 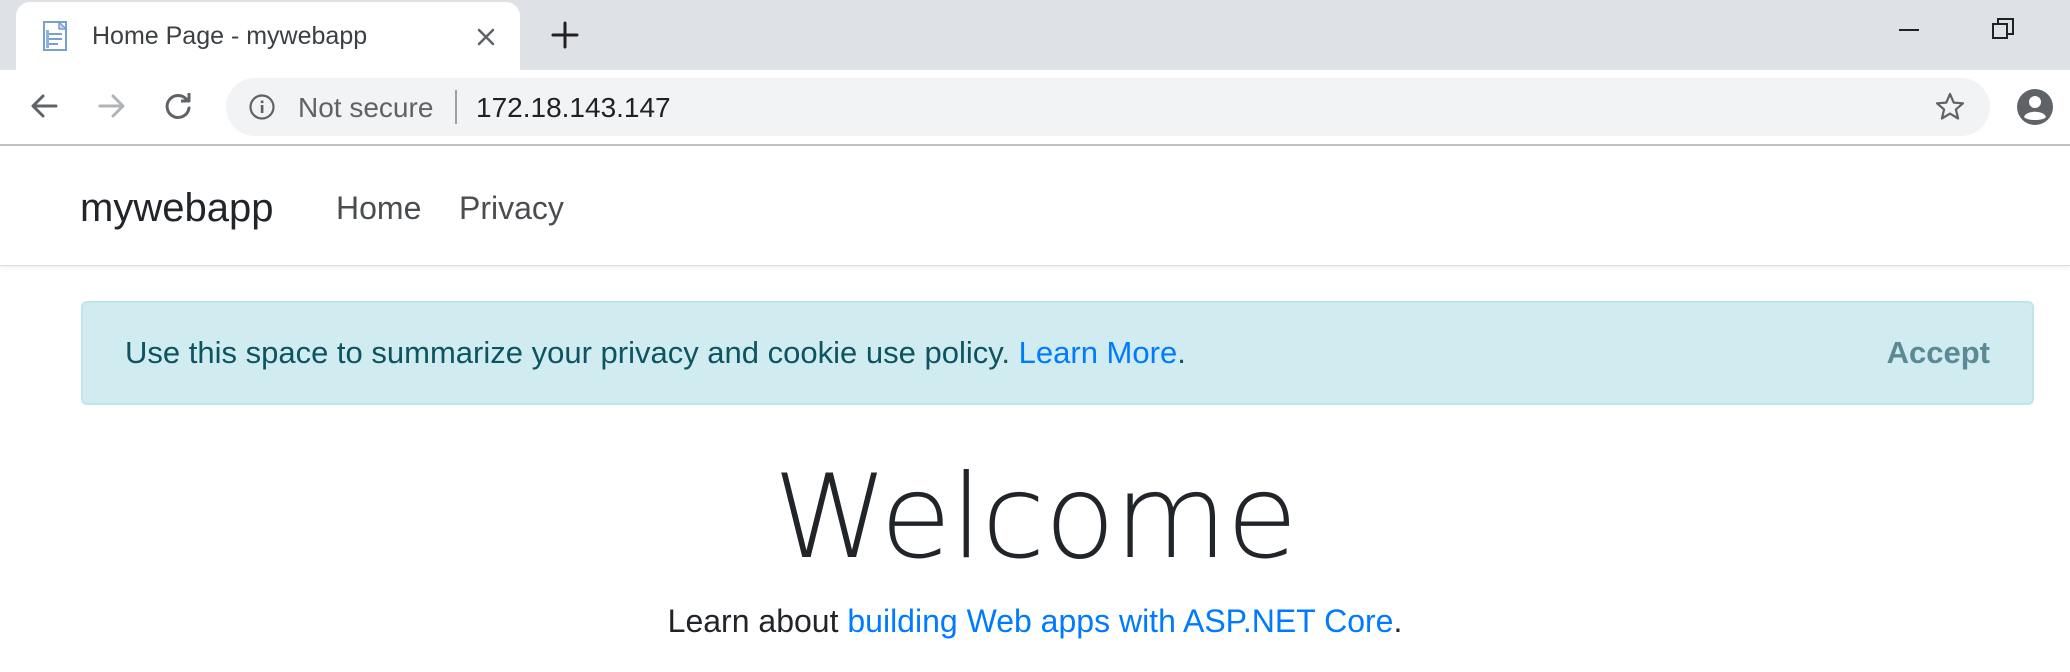 I want to click on reload-icon, so click(x=178, y=106).